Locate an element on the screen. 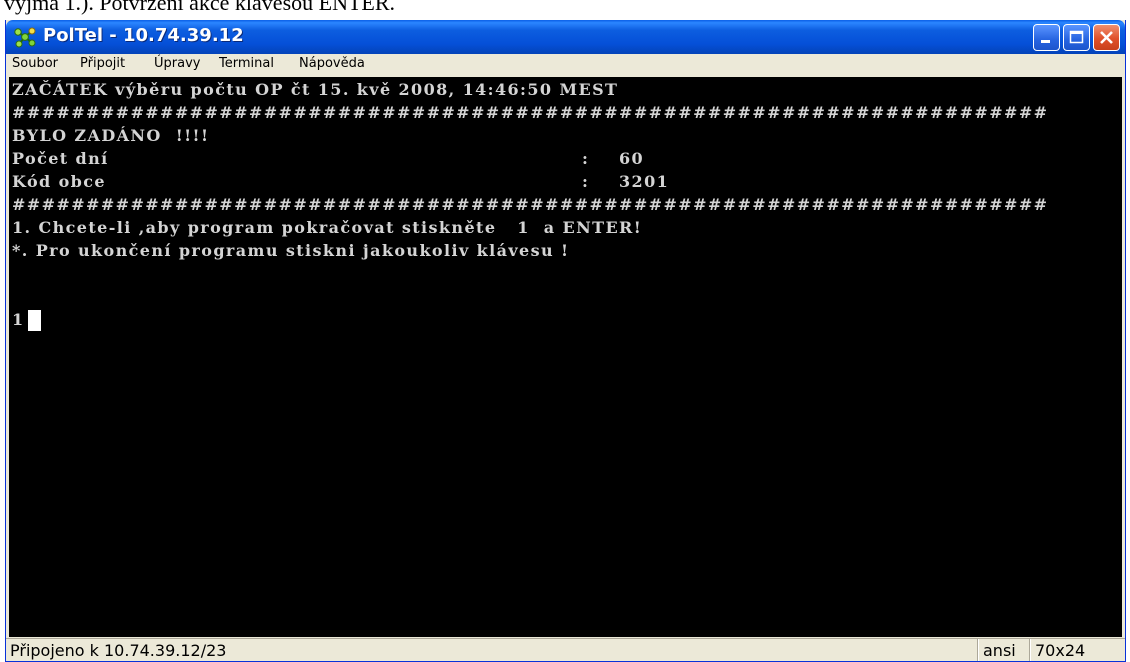 This screenshot has height=662, width=1130. minimize-icon is located at coordinates (1045, 41).